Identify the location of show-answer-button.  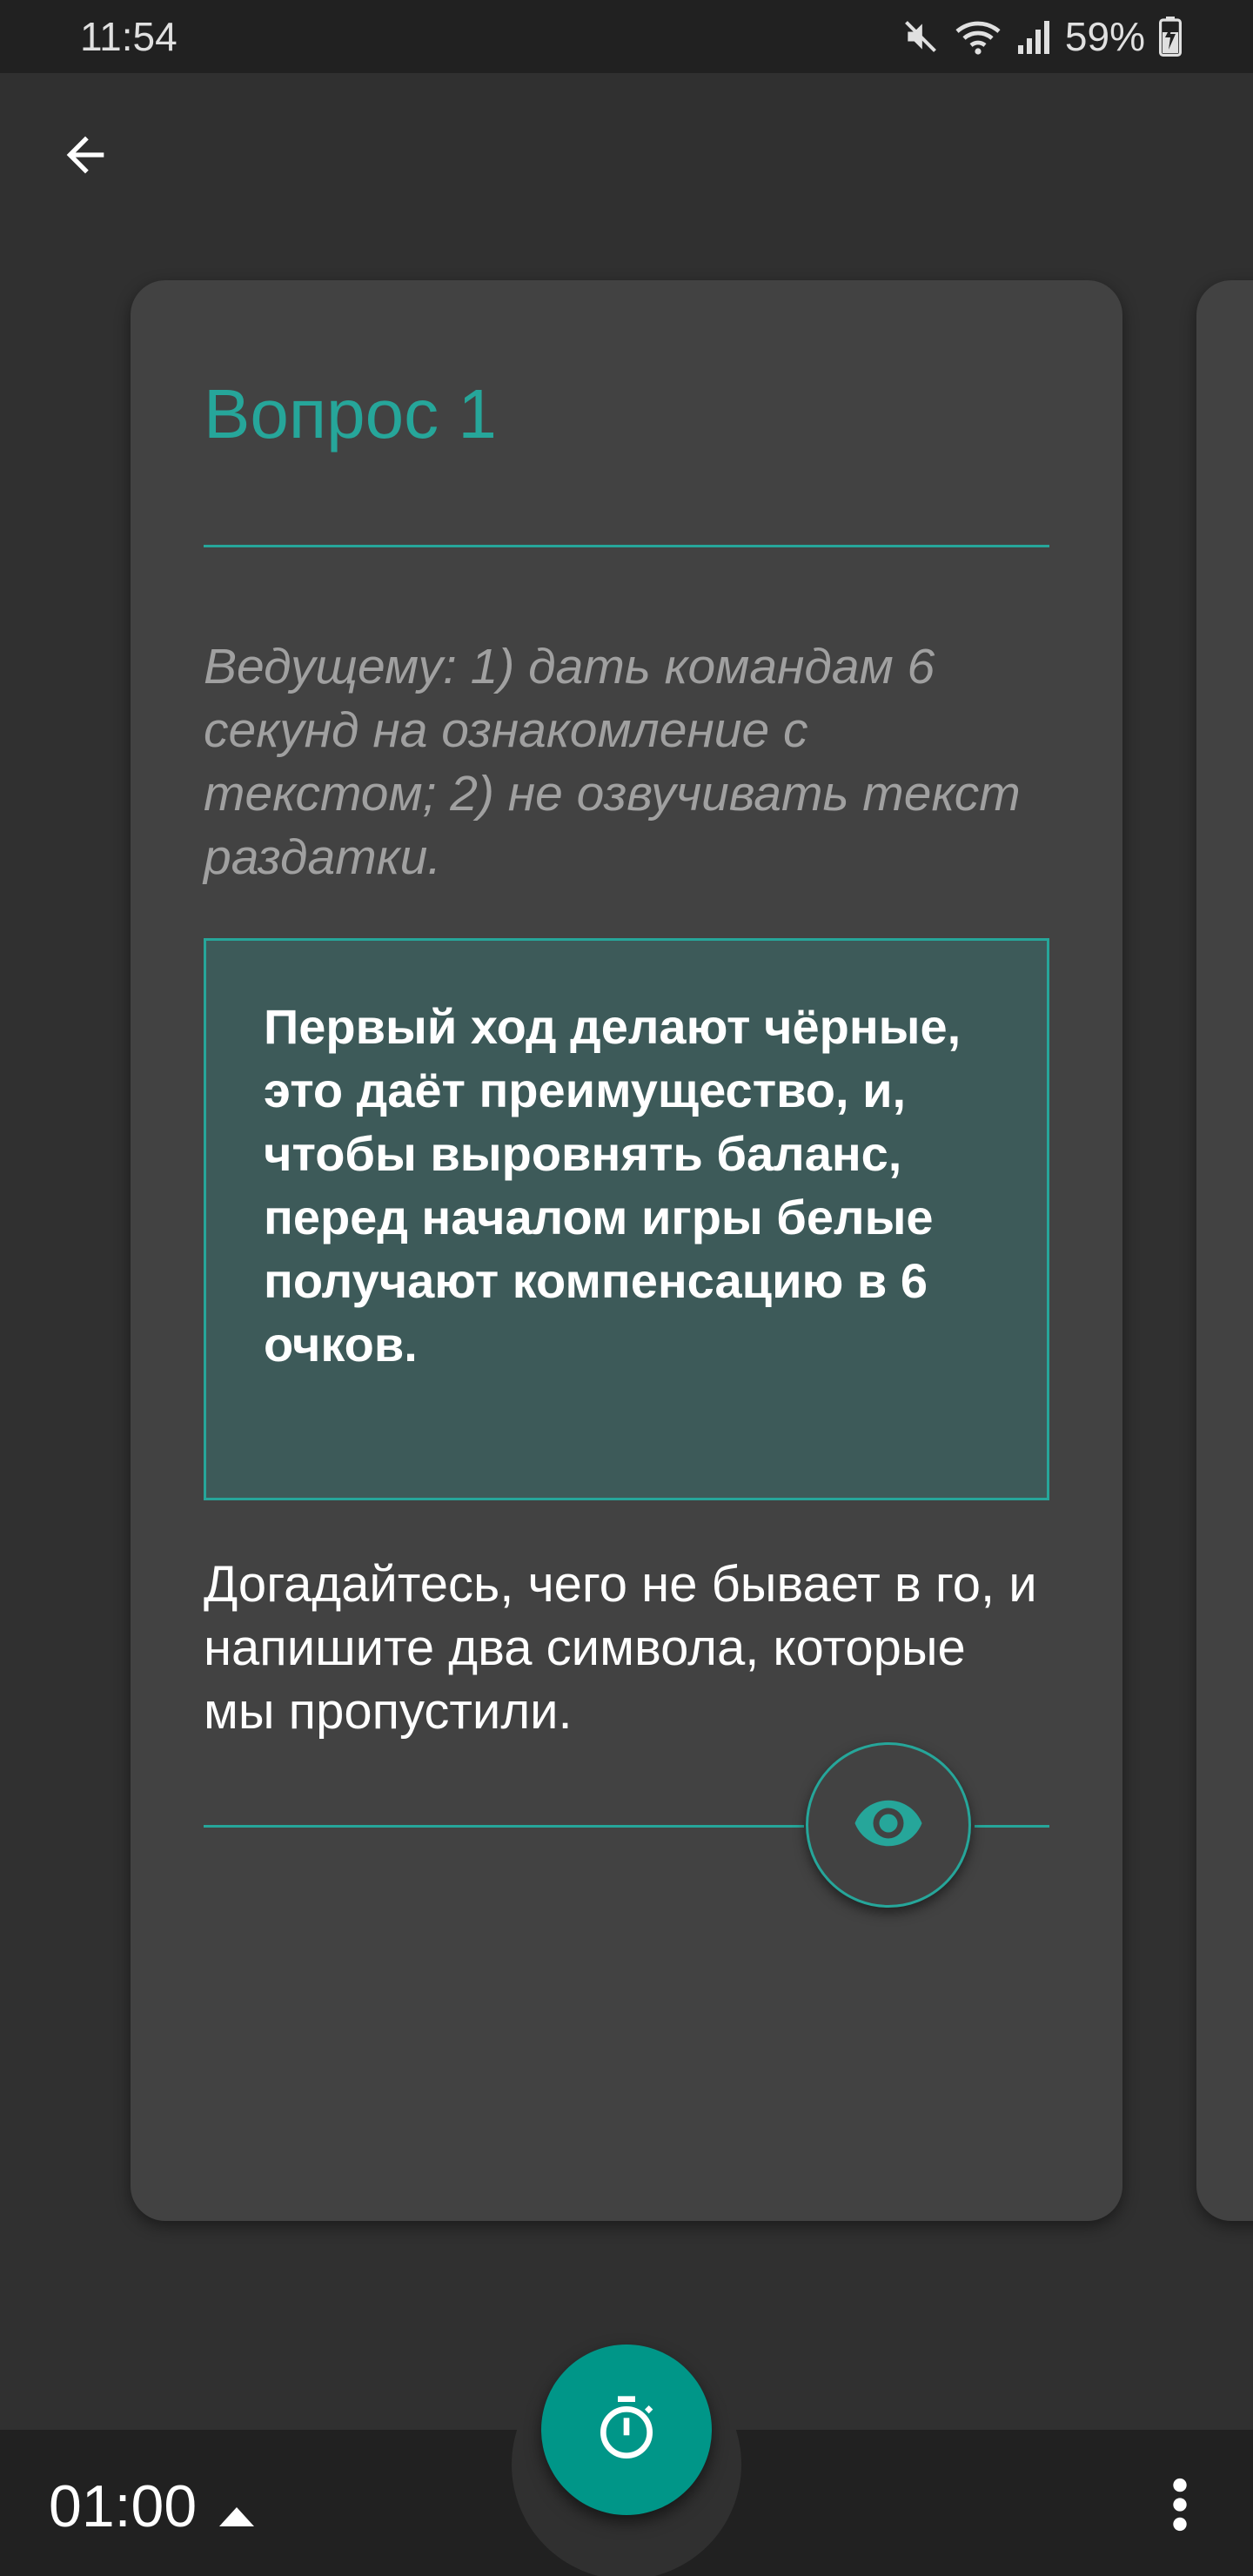
(888, 1825).